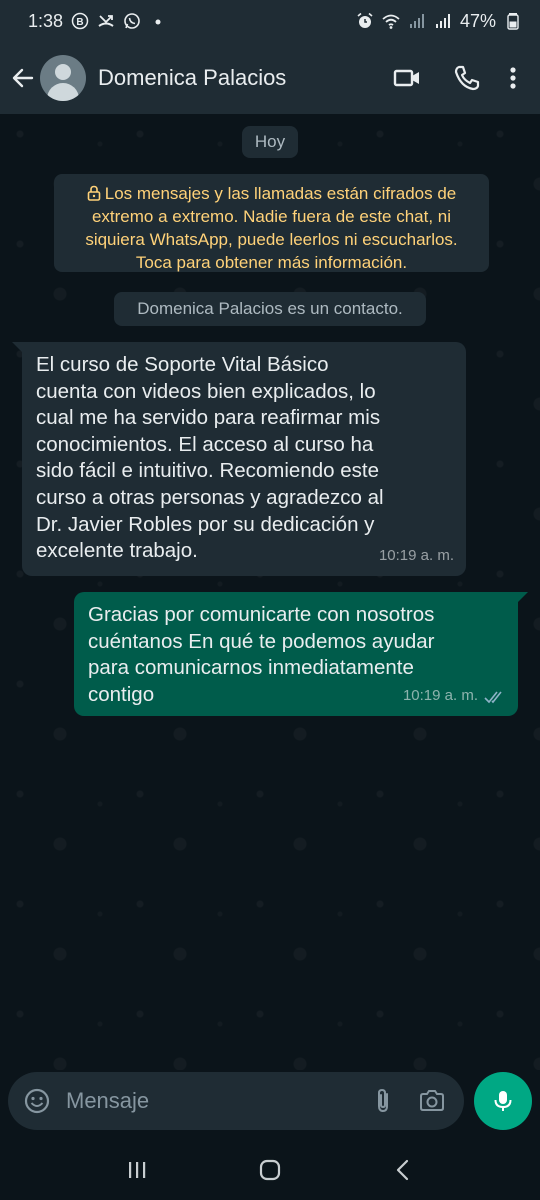 The image size is (540, 1200). I want to click on missed-call-icon, so click(106, 21).